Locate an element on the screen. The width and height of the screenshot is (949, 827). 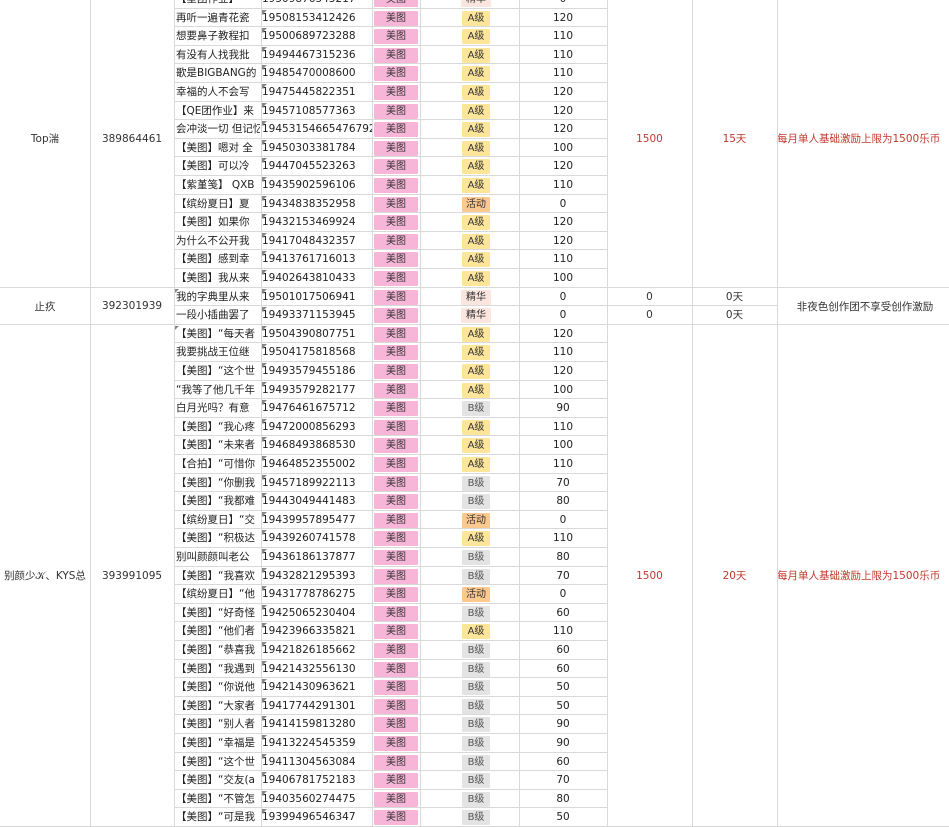
post-title-cell: 【美图】感到幸 is located at coordinates (218, 259).